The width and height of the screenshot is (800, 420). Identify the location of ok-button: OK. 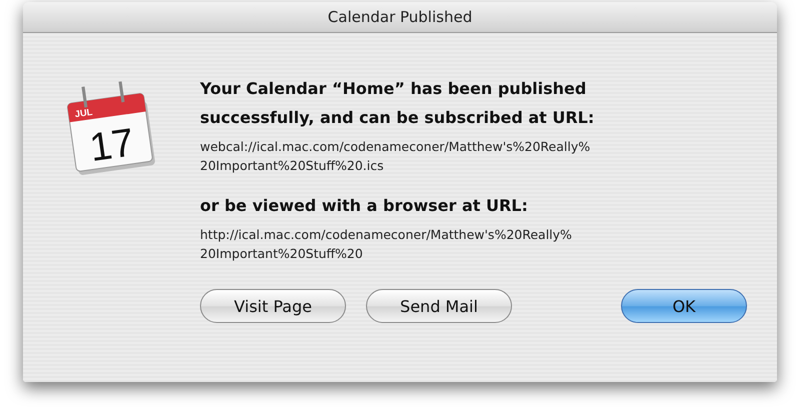
(684, 306).